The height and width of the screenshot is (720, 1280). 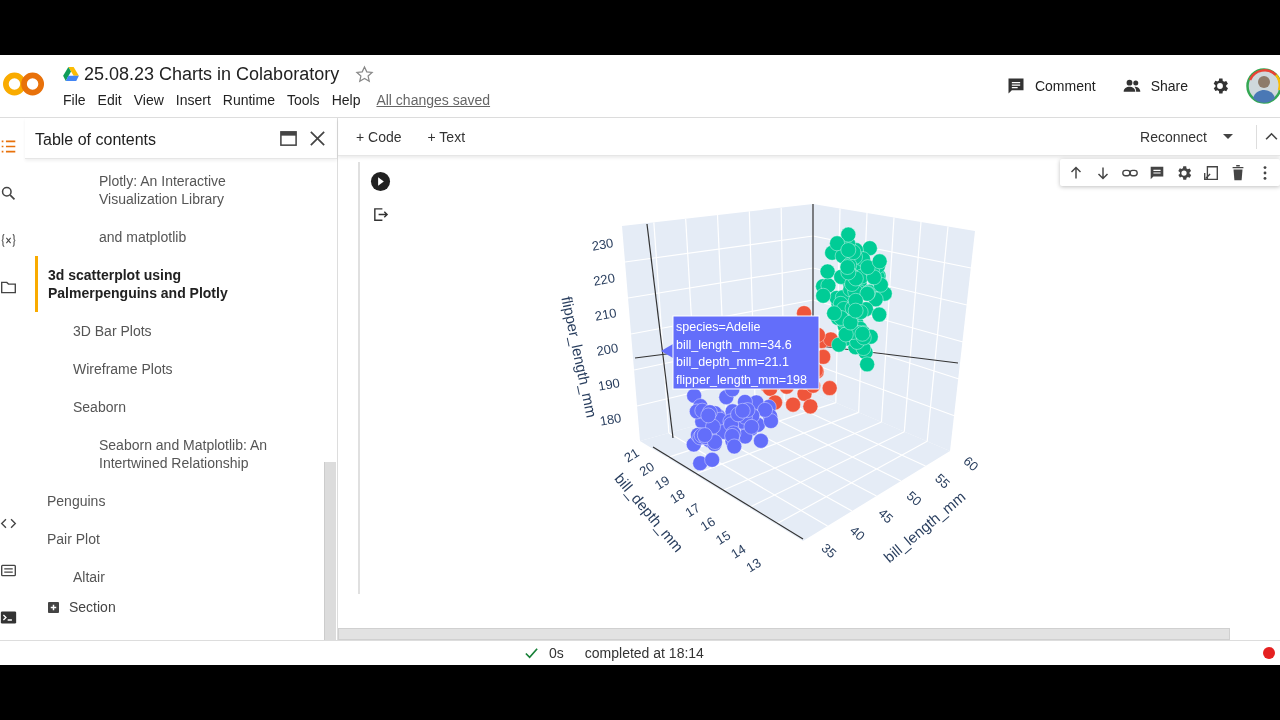 What do you see at coordinates (605, 314) in the screenshot?
I see `axis-tick-label: 210` at bounding box center [605, 314].